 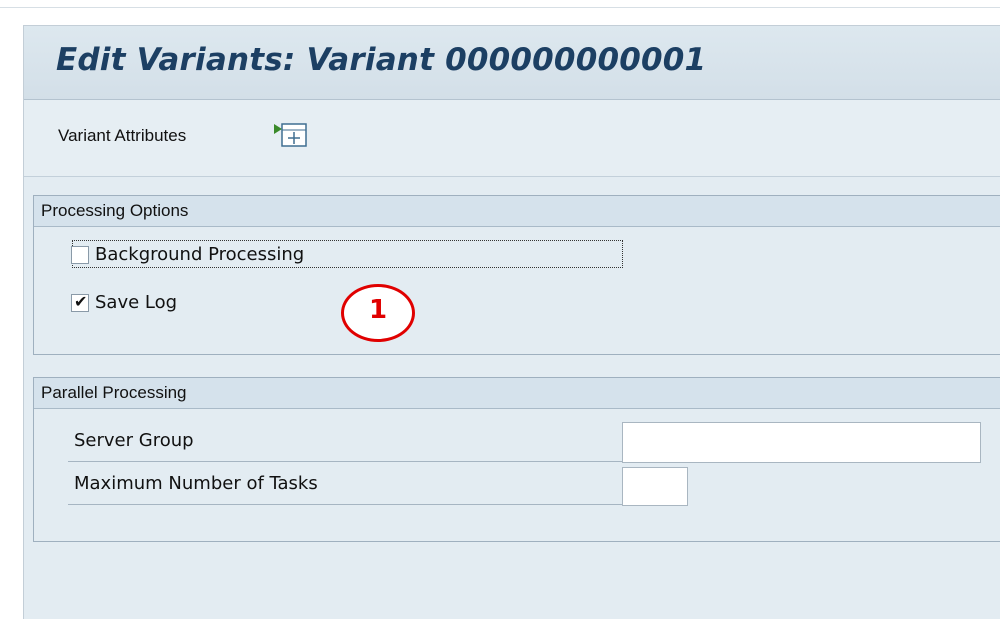 I want to click on page-title: Edit Variants: Variant 000000000001, so click(x=381, y=60).